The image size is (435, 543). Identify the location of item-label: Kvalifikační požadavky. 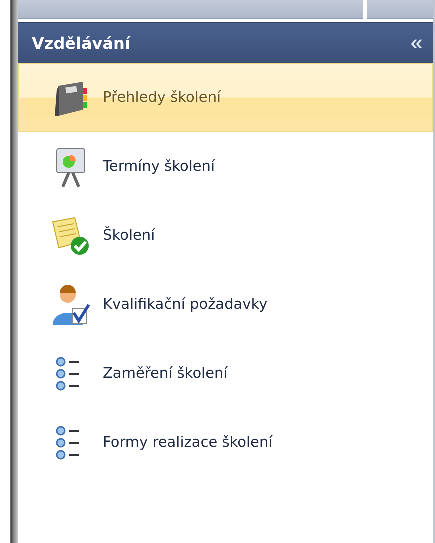
(185, 304).